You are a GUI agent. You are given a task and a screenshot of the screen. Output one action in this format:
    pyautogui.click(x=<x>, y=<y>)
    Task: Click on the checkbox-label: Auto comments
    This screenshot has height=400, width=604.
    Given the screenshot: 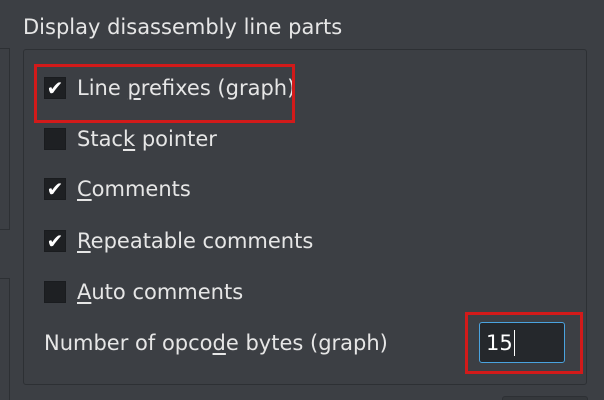 What is the action you would take?
    pyautogui.click(x=160, y=292)
    